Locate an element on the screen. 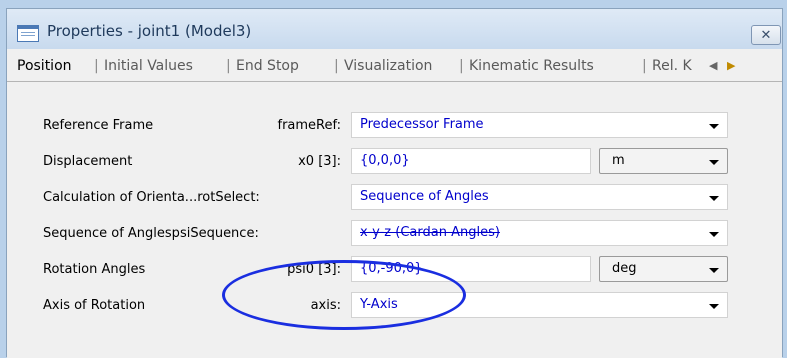 This screenshot has width=787, height=358. property-row-axis-of-rotation: Axis of Rotation axis: Y-Axis is located at coordinates (394, 306).